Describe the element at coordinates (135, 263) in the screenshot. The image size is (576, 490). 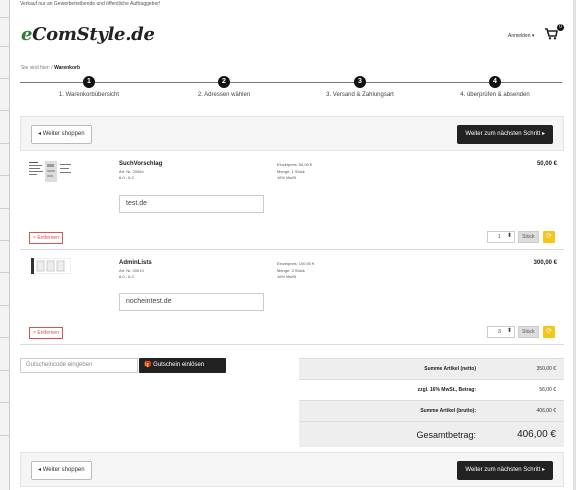
I see `product-2-name: AdminLists` at that location.